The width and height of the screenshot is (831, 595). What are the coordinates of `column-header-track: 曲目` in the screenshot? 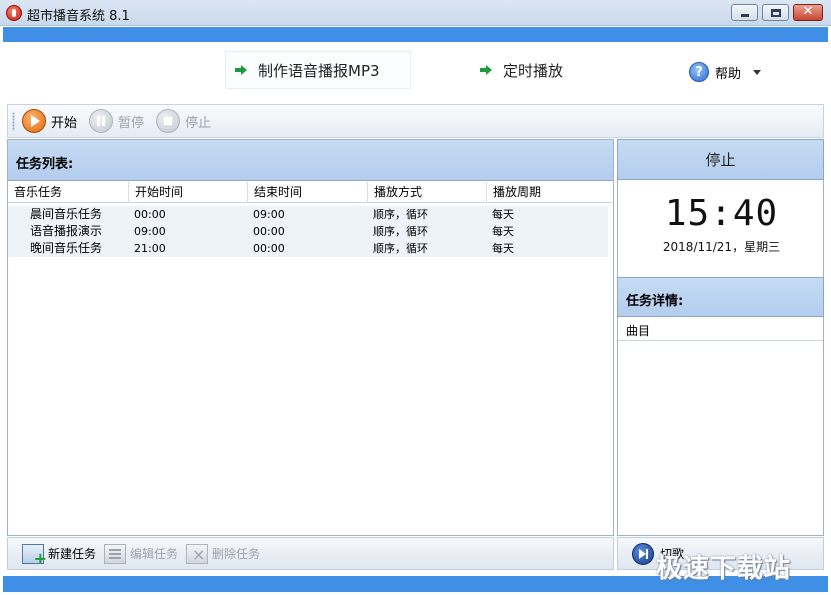 It's located at (720, 329).